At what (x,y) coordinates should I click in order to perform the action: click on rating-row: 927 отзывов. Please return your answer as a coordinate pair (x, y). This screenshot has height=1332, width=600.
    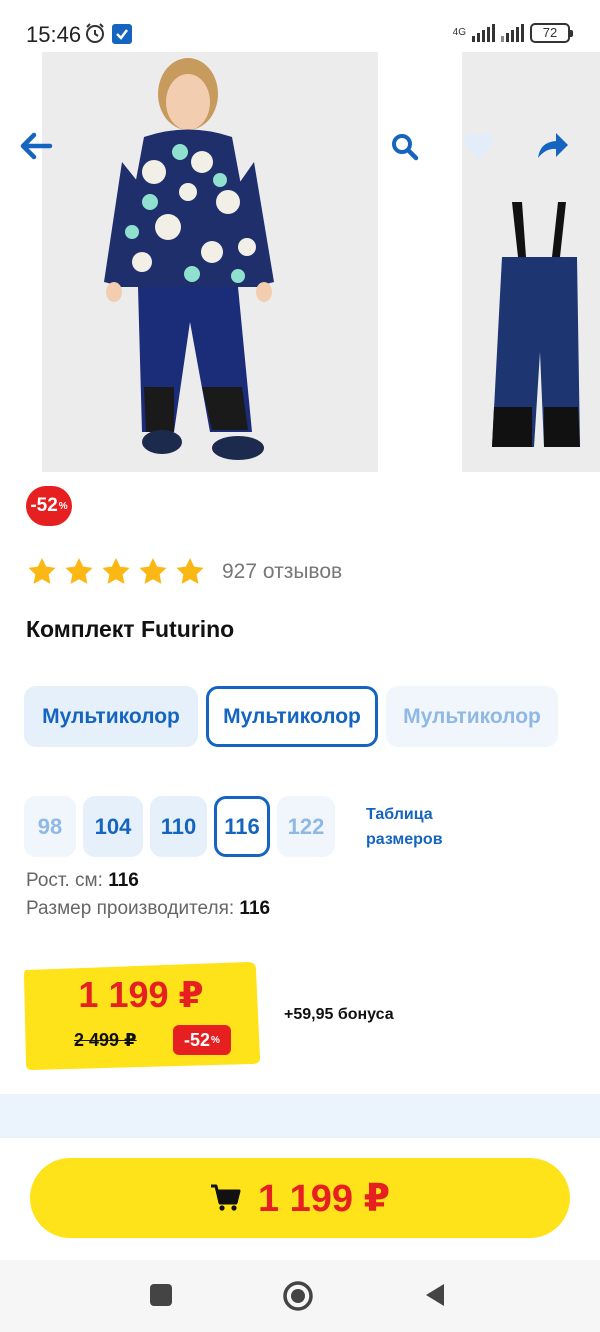
    Looking at the image, I should click on (184, 572).